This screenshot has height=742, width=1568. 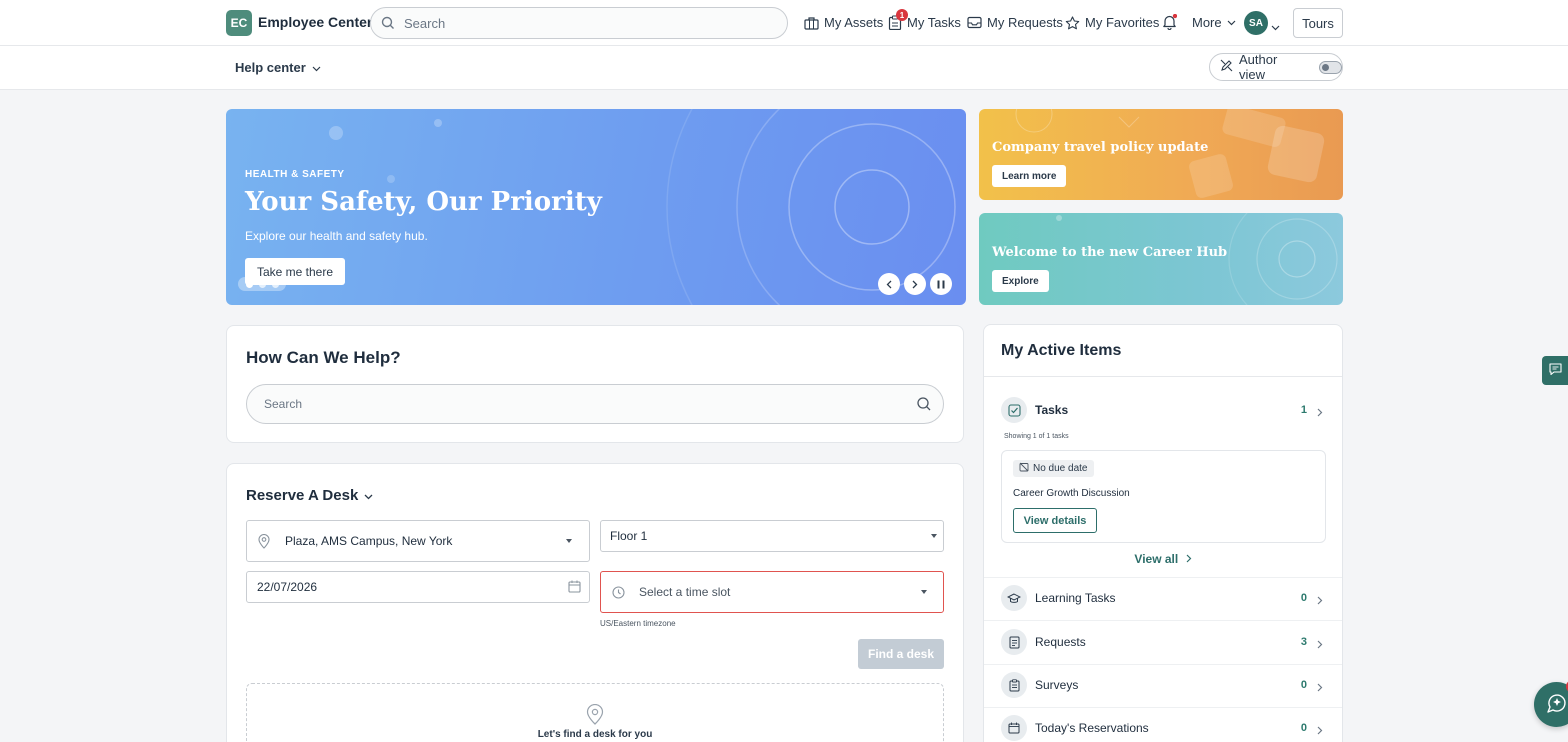 What do you see at coordinates (1071, 493) in the screenshot?
I see `task-title: Career Growth Discussion` at bounding box center [1071, 493].